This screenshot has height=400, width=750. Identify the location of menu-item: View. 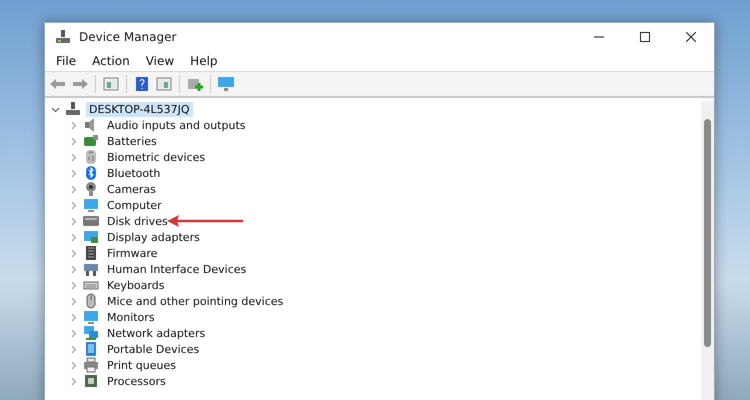
(160, 61).